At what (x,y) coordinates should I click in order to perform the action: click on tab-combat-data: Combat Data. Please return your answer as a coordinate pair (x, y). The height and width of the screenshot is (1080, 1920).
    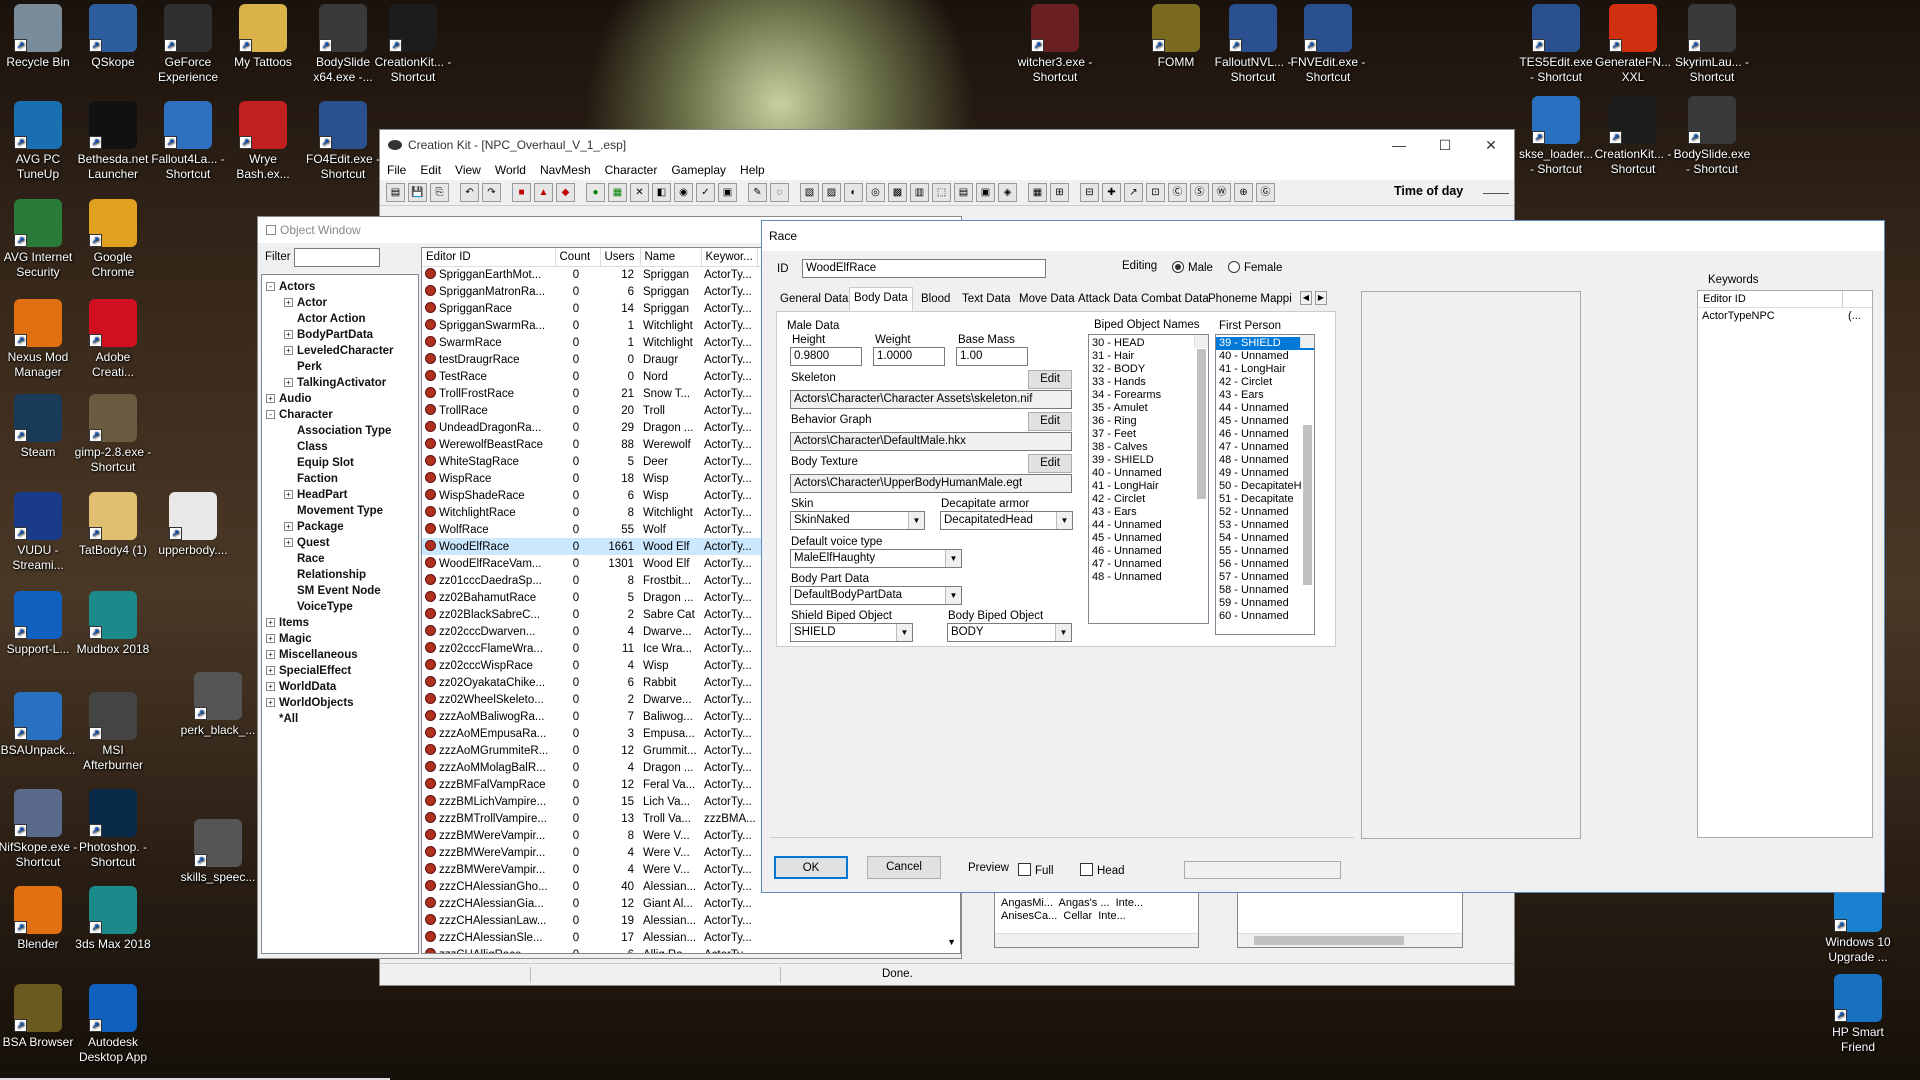
    Looking at the image, I should click on (1175, 299).